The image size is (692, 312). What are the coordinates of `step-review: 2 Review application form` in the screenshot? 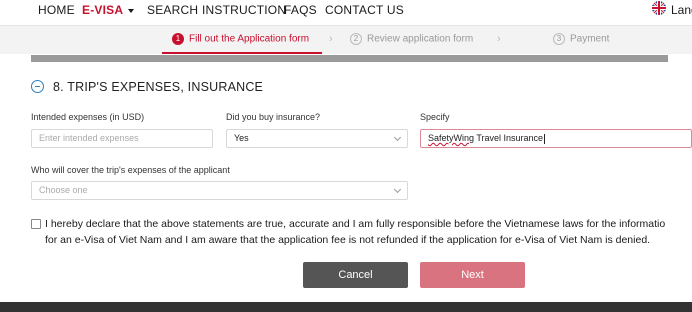 It's located at (411, 39).